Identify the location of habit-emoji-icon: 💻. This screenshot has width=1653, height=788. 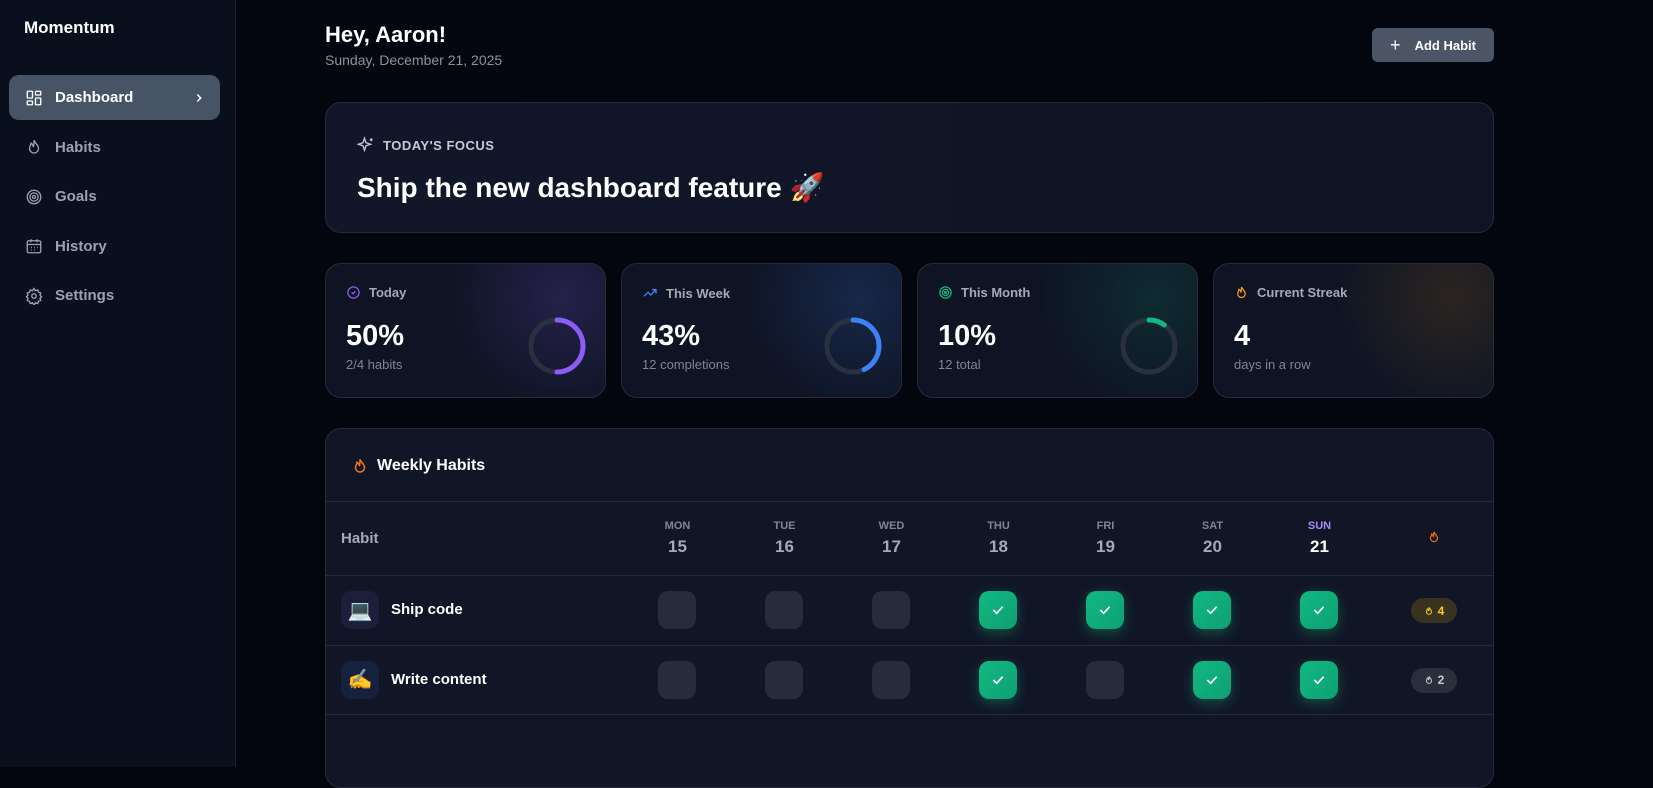
(360, 610).